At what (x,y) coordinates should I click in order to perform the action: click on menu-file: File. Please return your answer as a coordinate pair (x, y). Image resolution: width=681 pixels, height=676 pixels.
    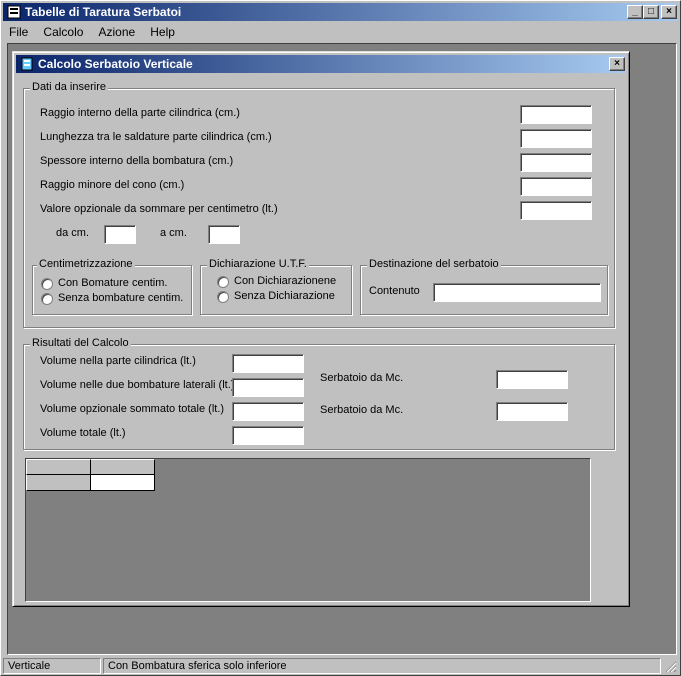
    Looking at the image, I should click on (18, 32).